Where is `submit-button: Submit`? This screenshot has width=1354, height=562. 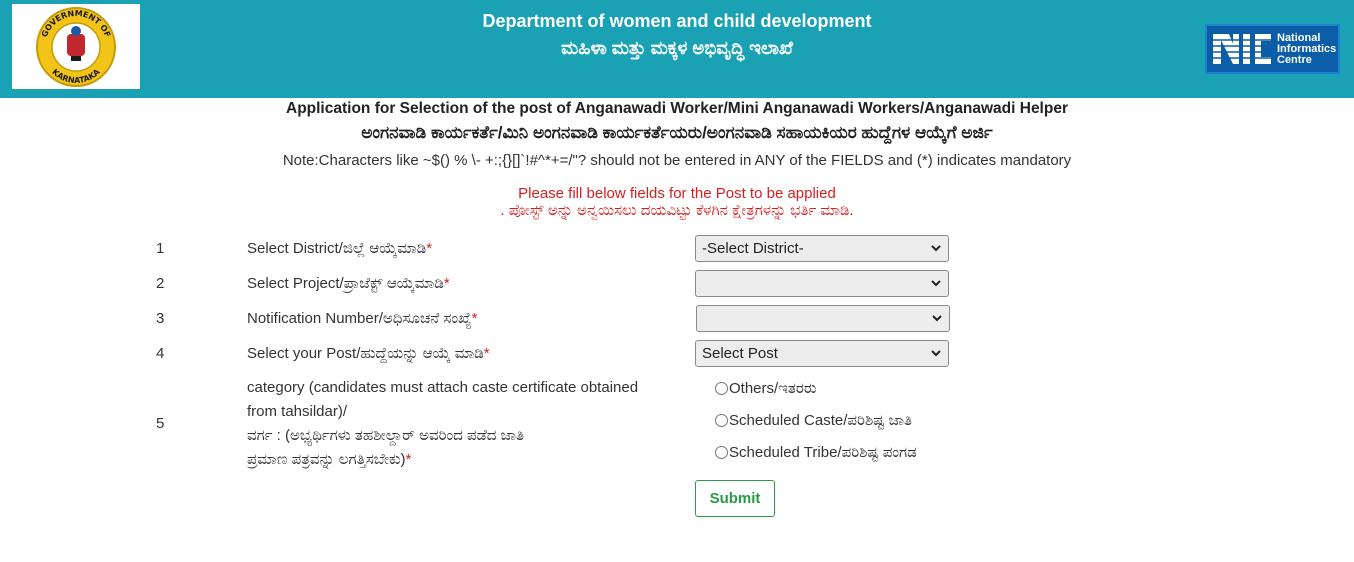
submit-button: Submit is located at coordinates (735, 498).